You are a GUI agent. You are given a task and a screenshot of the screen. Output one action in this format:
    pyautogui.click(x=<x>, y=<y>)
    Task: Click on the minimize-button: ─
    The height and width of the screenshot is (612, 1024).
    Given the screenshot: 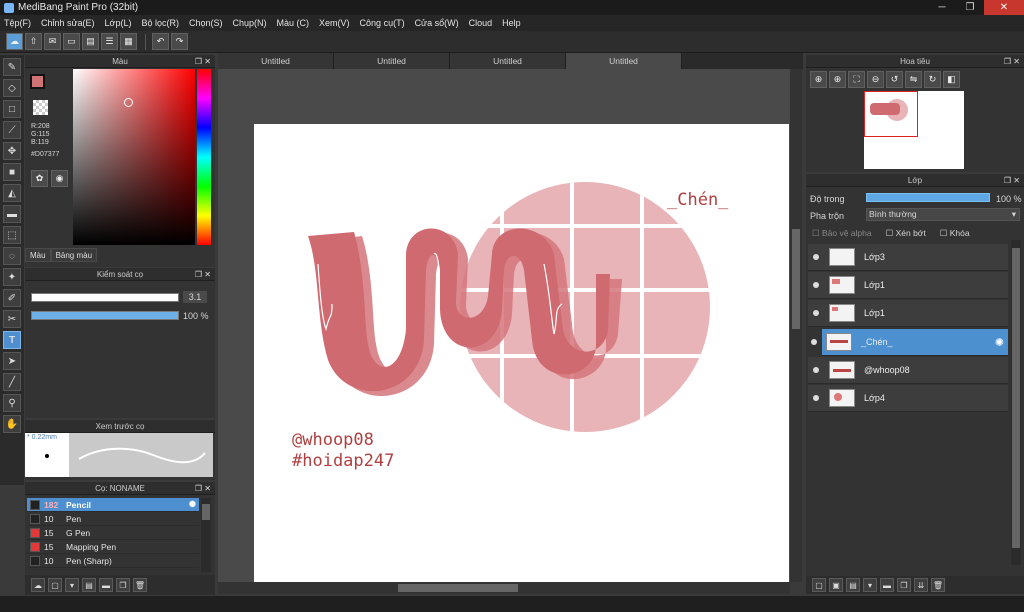 What is the action you would take?
    pyautogui.click(x=942, y=7)
    